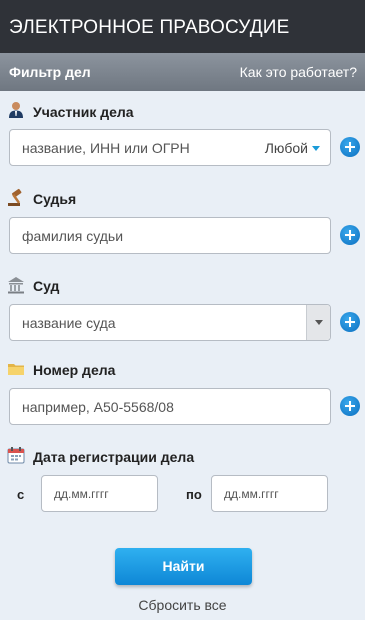 The height and width of the screenshot is (620, 365). I want to click on court-label: Суд, so click(46, 286).